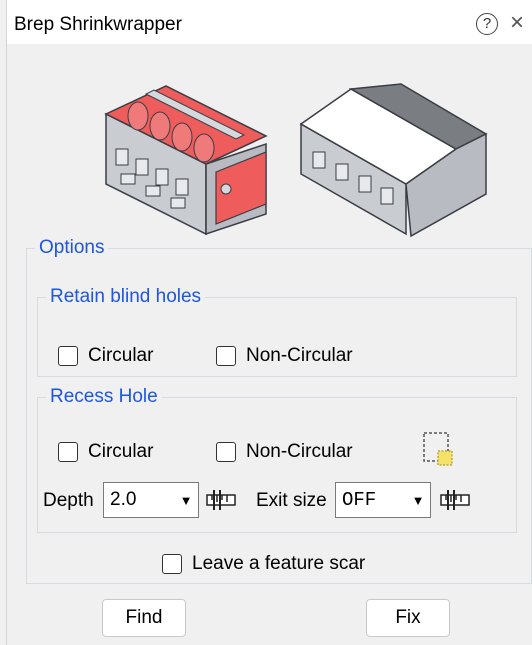 This screenshot has height=645, width=532. Describe the element at coordinates (393, 160) in the screenshot. I see `engine-block-shrinkwrapped-preview` at that location.